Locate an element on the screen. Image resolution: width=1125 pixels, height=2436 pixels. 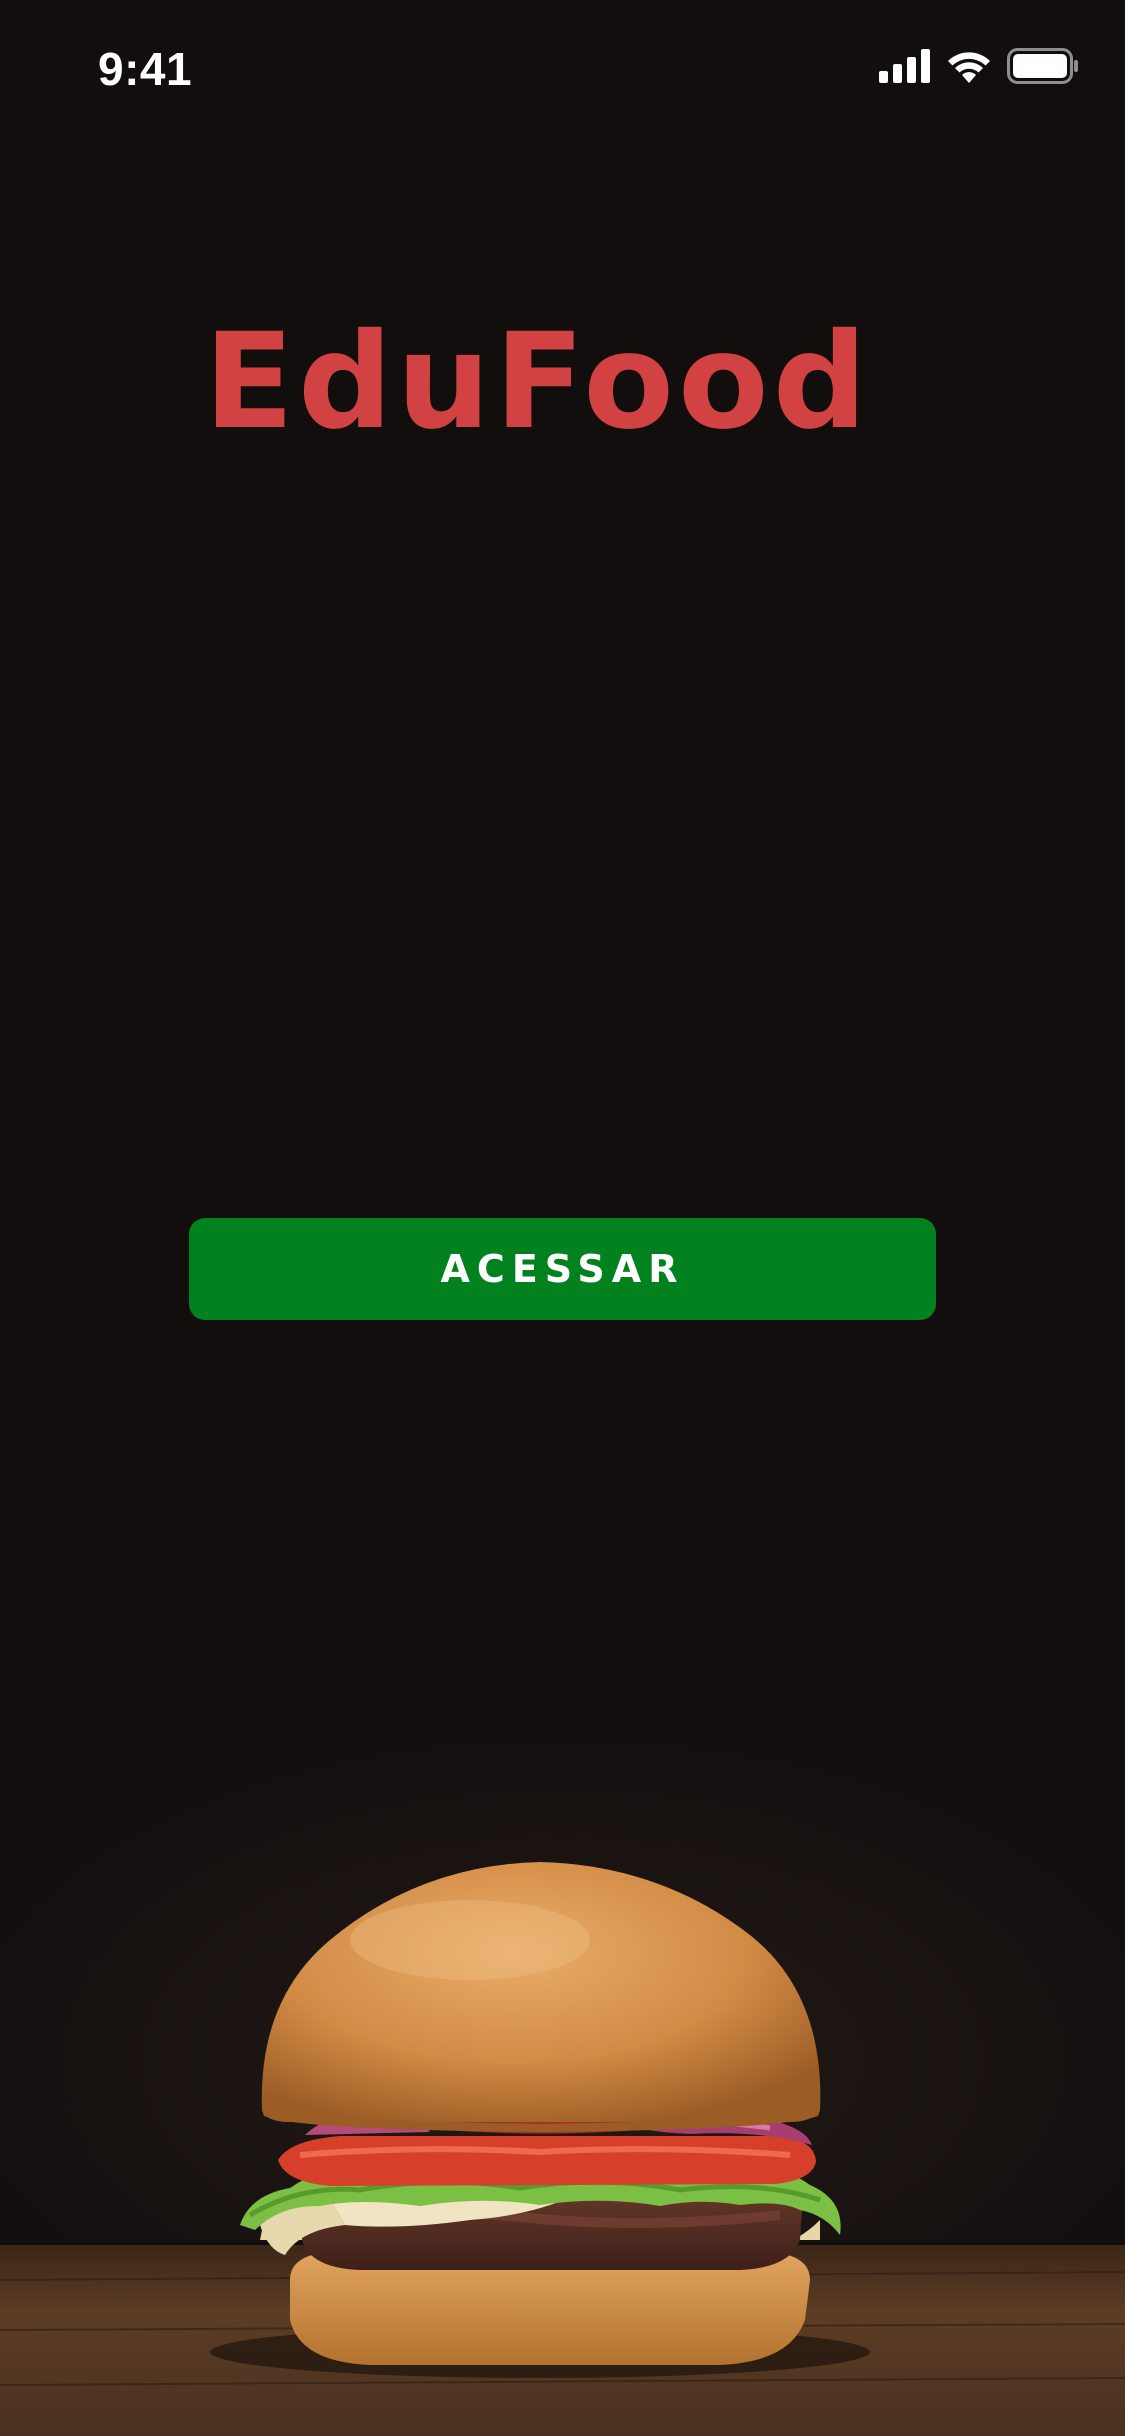
access-button: ACESSAR is located at coordinates (562, 1269).